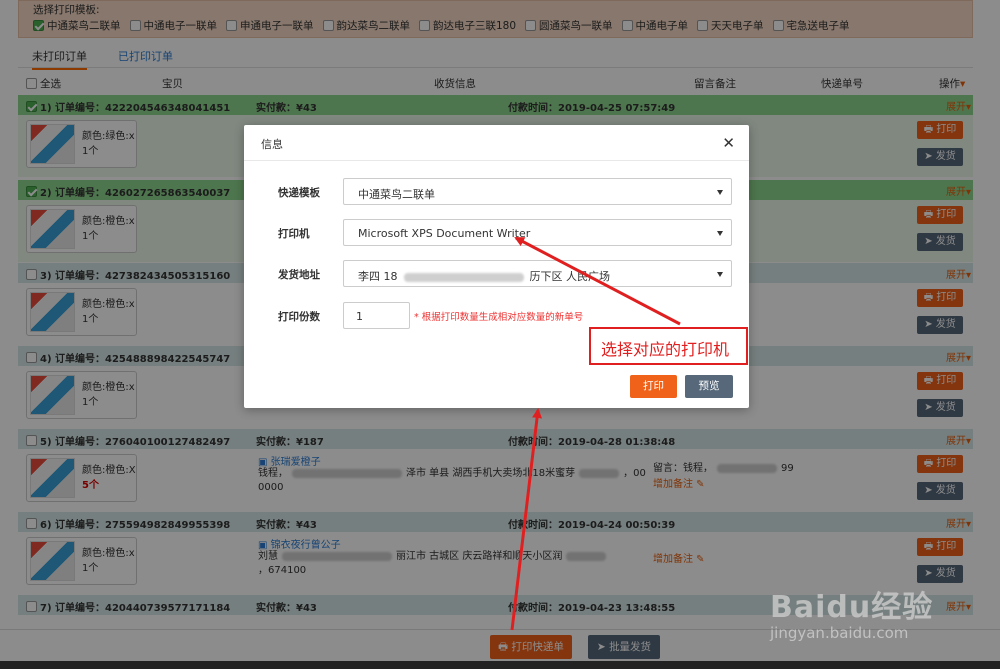 Image resolution: width=1000 pixels, height=669 pixels. What do you see at coordinates (839, 633) in the screenshot?
I see `watermark-url: jingyan.baidu.com` at bounding box center [839, 633].